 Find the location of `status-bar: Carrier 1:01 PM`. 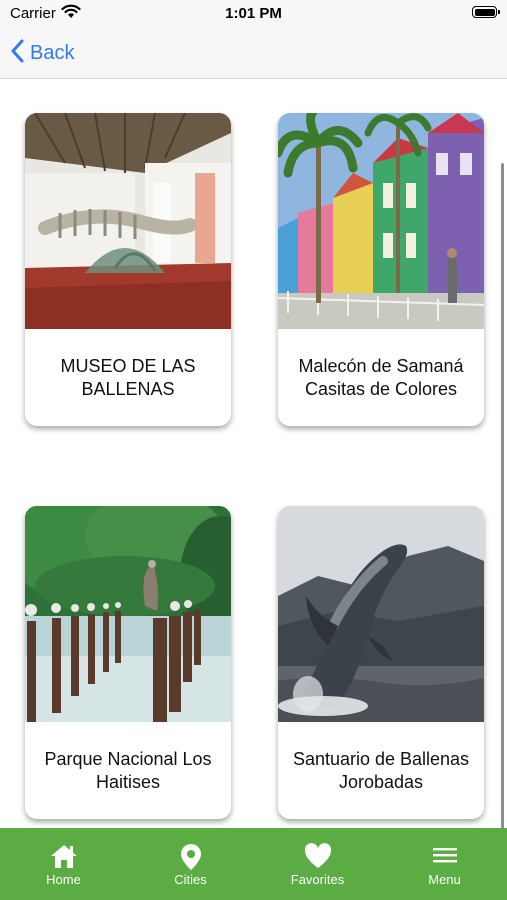

status-bar: Carrier 1:01 PM is located at coordinates (253, 14).